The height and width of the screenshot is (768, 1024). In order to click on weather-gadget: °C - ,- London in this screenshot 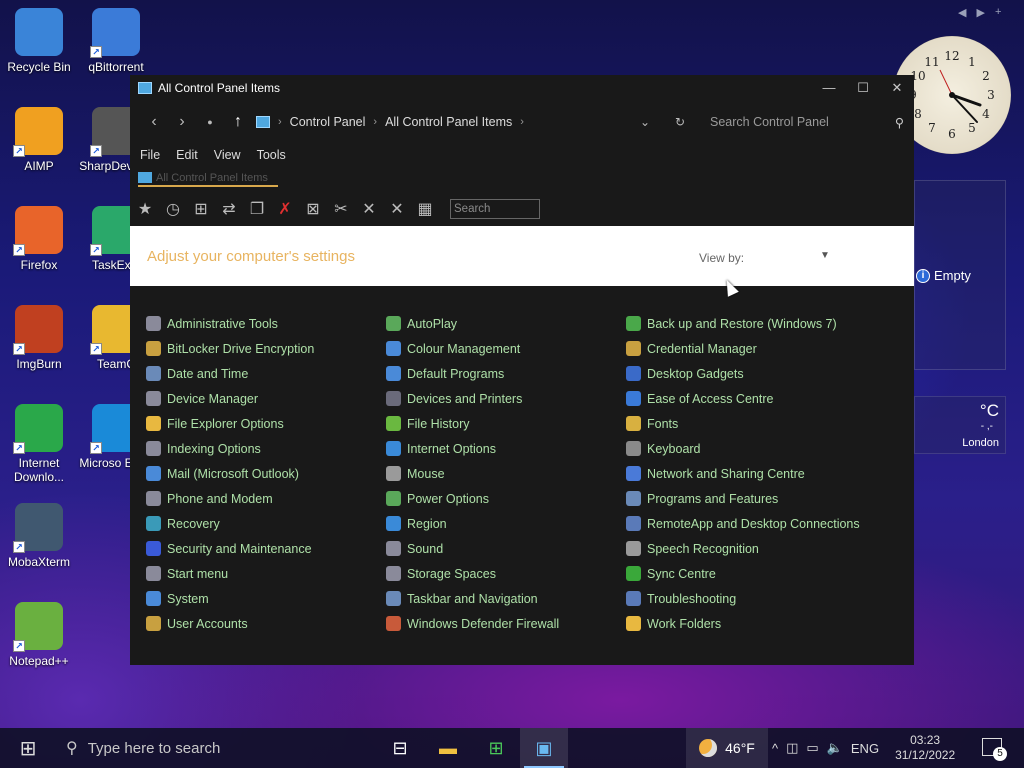, I will do `click(960, 425)`.